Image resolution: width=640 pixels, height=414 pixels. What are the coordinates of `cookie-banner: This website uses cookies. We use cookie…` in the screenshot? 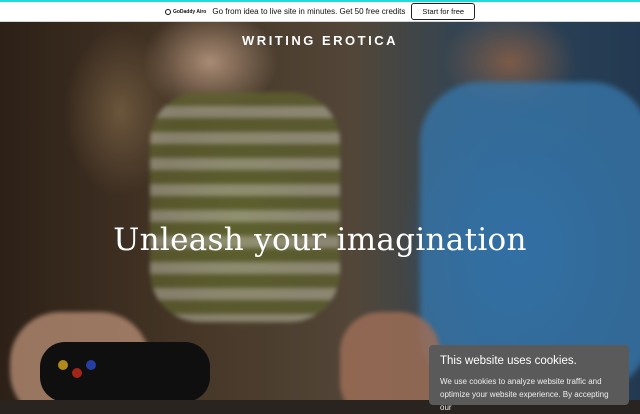 It's located at (529, 378).